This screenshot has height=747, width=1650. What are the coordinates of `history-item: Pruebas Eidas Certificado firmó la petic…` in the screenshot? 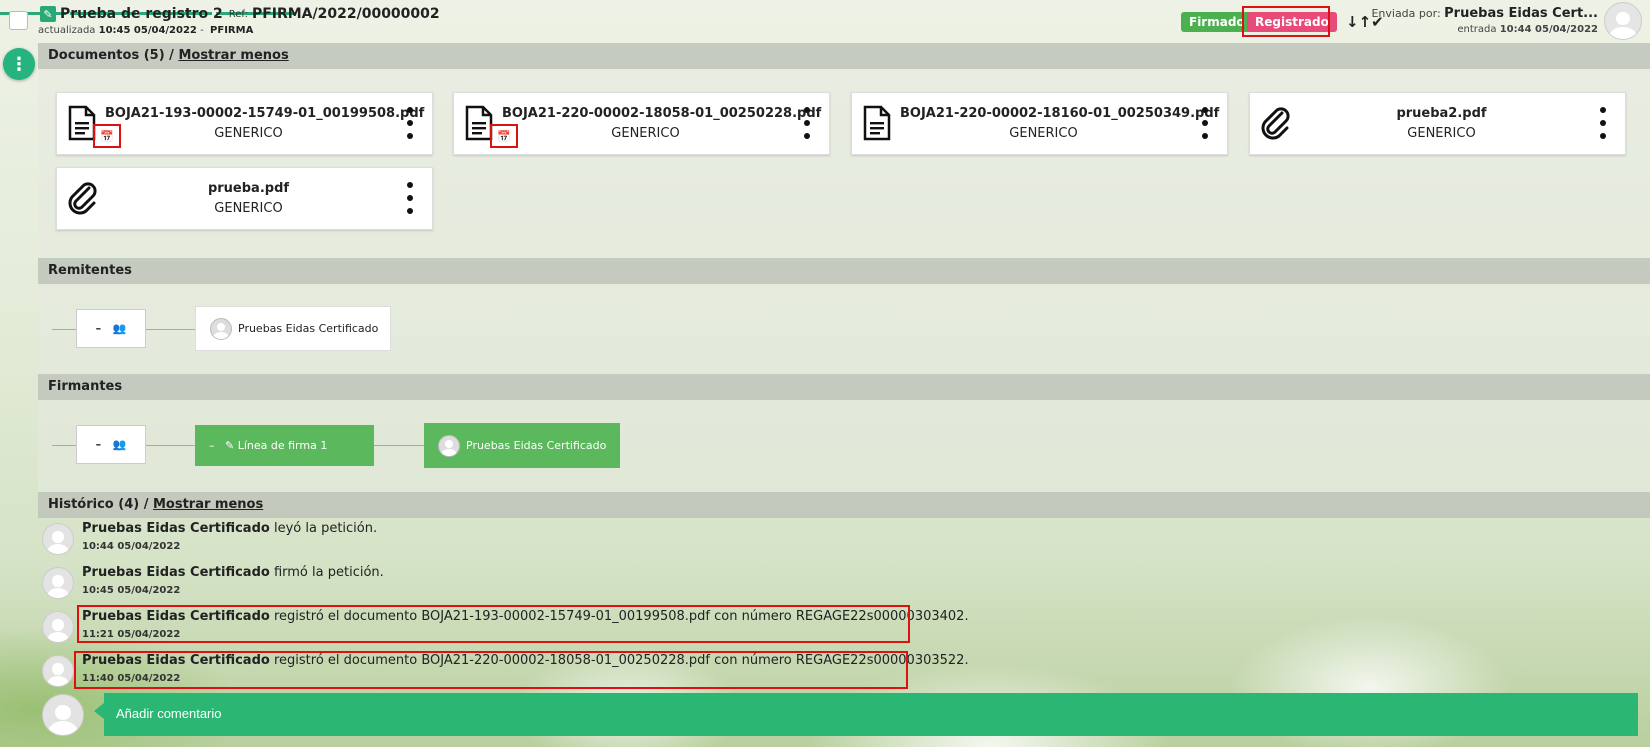 It's located at (542, 584).